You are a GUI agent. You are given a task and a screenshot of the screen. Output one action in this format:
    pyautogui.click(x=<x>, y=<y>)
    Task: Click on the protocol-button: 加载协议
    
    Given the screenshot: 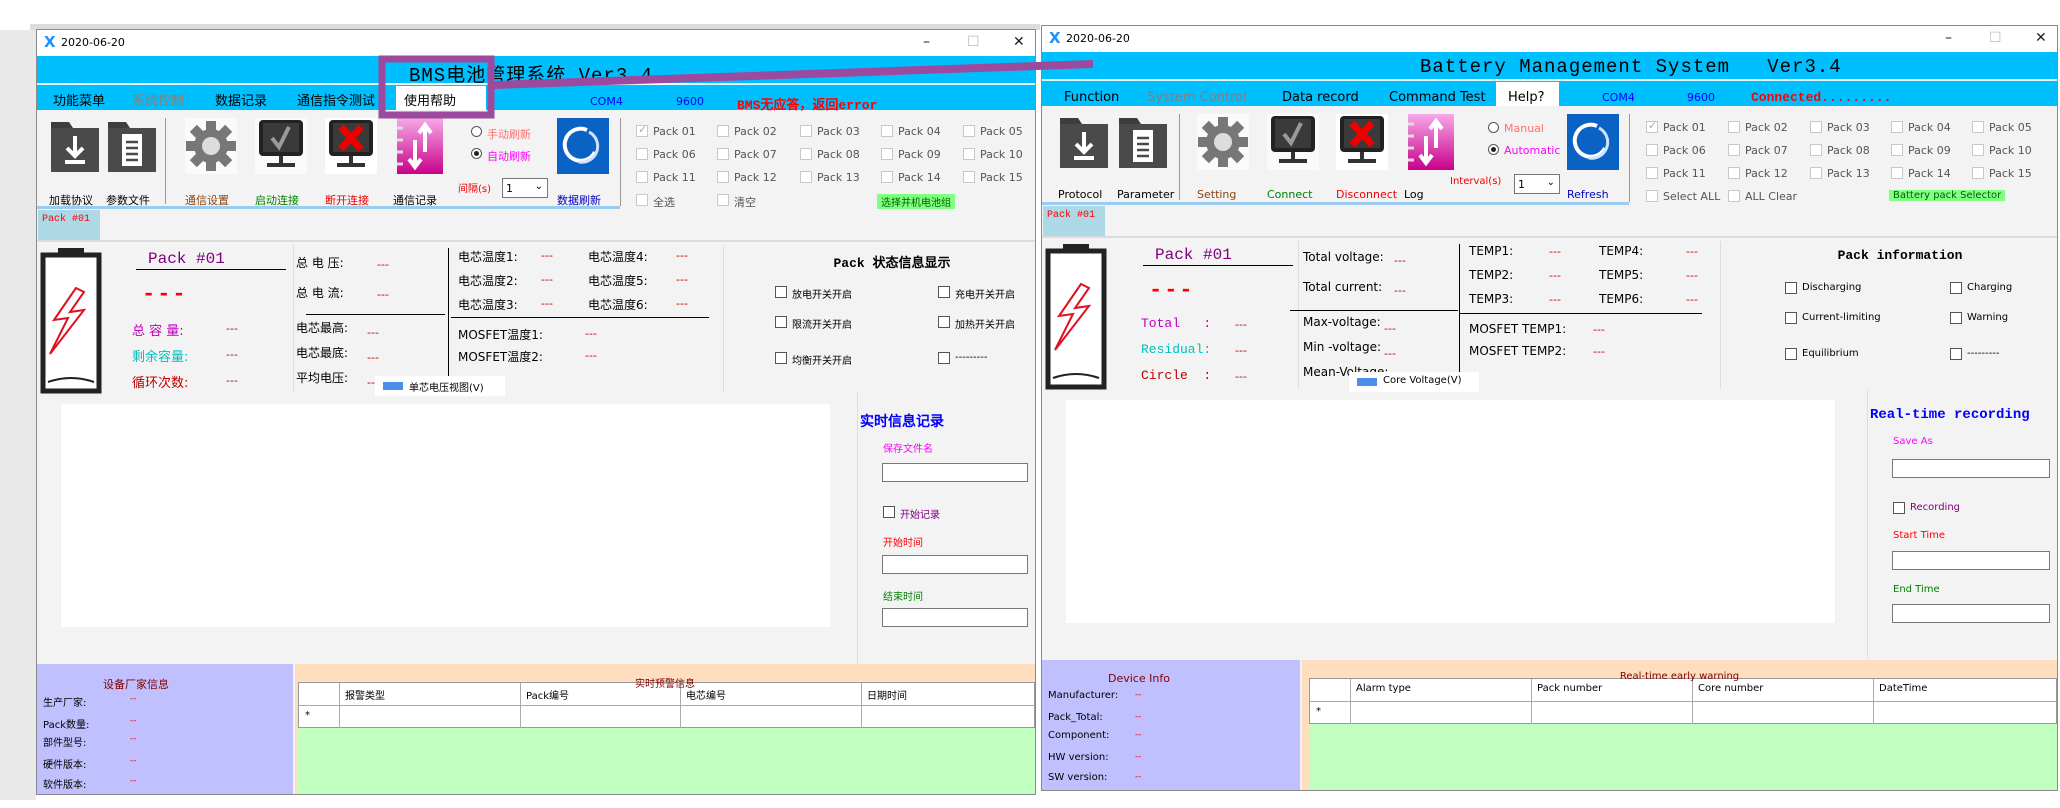 What is the action you would take?
    pyautogui.click(x=77, y=163)
    